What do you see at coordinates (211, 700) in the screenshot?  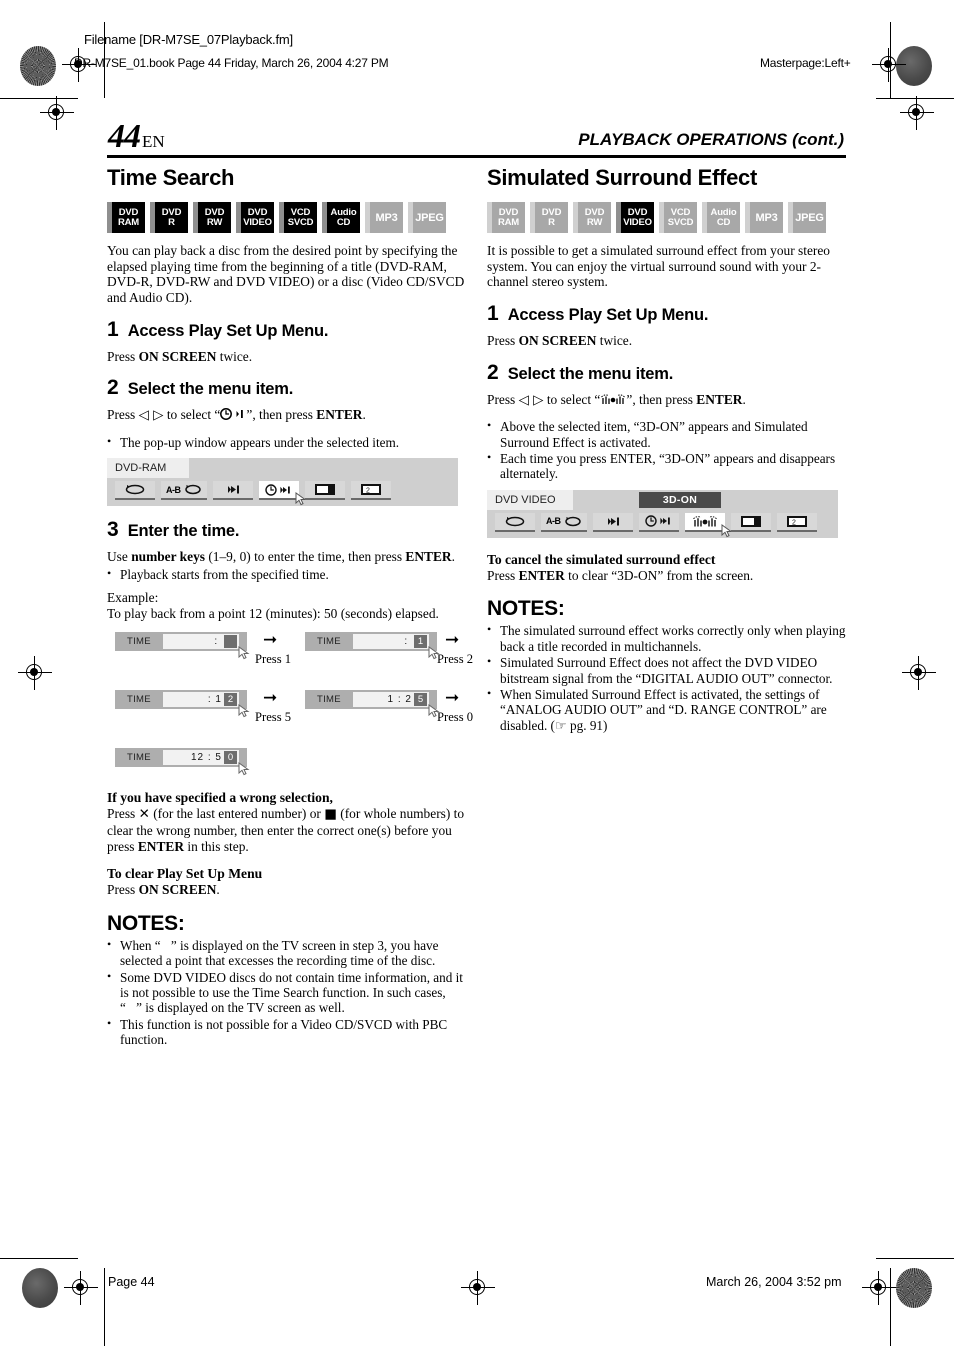 I see `time-digits: : 1` at bounding box center [211, 700].